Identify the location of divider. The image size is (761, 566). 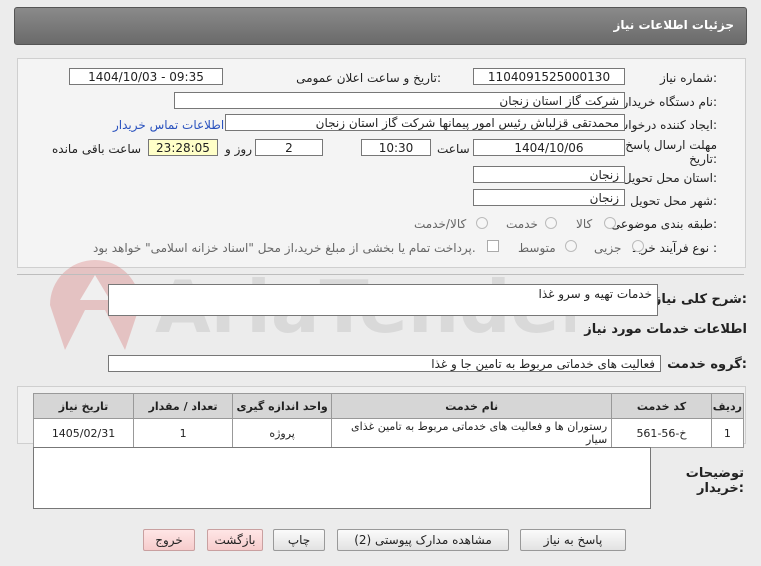
(380, 274).